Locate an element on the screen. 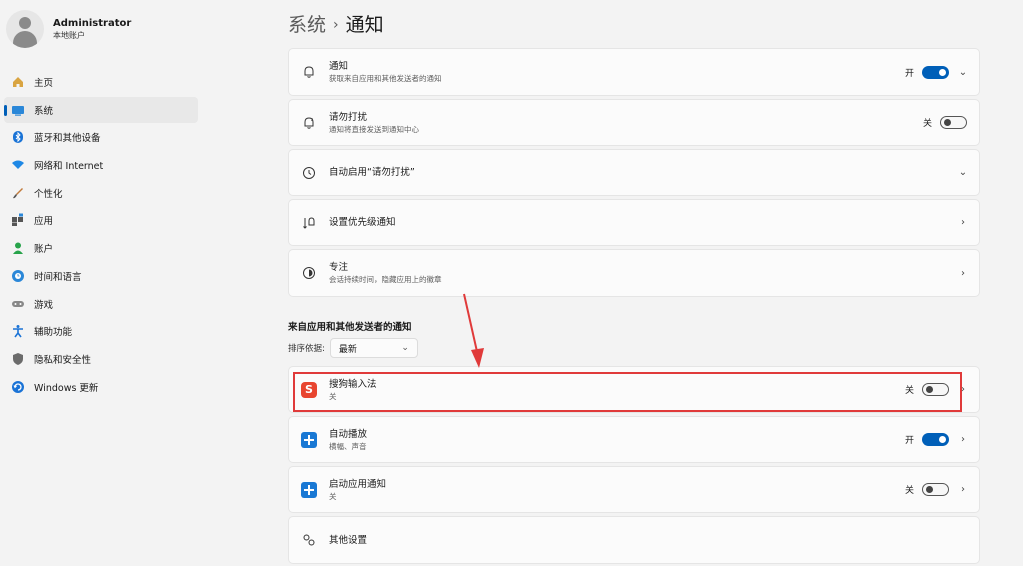  sidebar-item-gaming: 游戏 is located at coordinates (101, 304).